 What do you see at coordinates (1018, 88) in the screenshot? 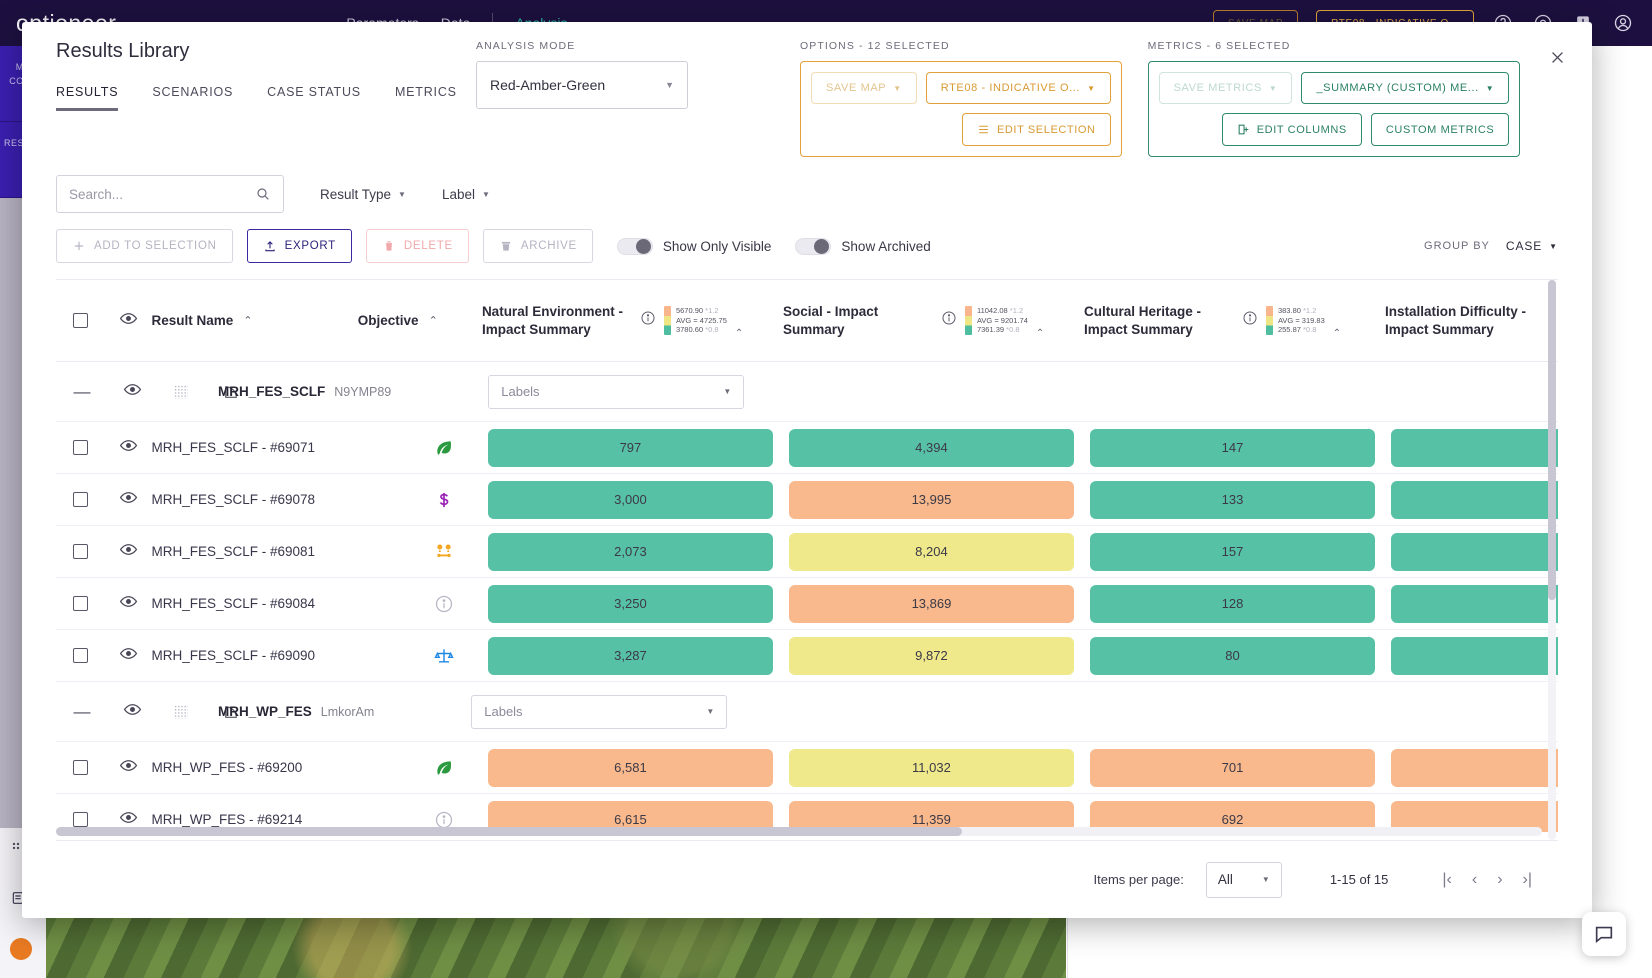
I see `options-selection-dropdown: RTE08 - INDICATIVE O... ▼` at bounding box center [1018, 88].